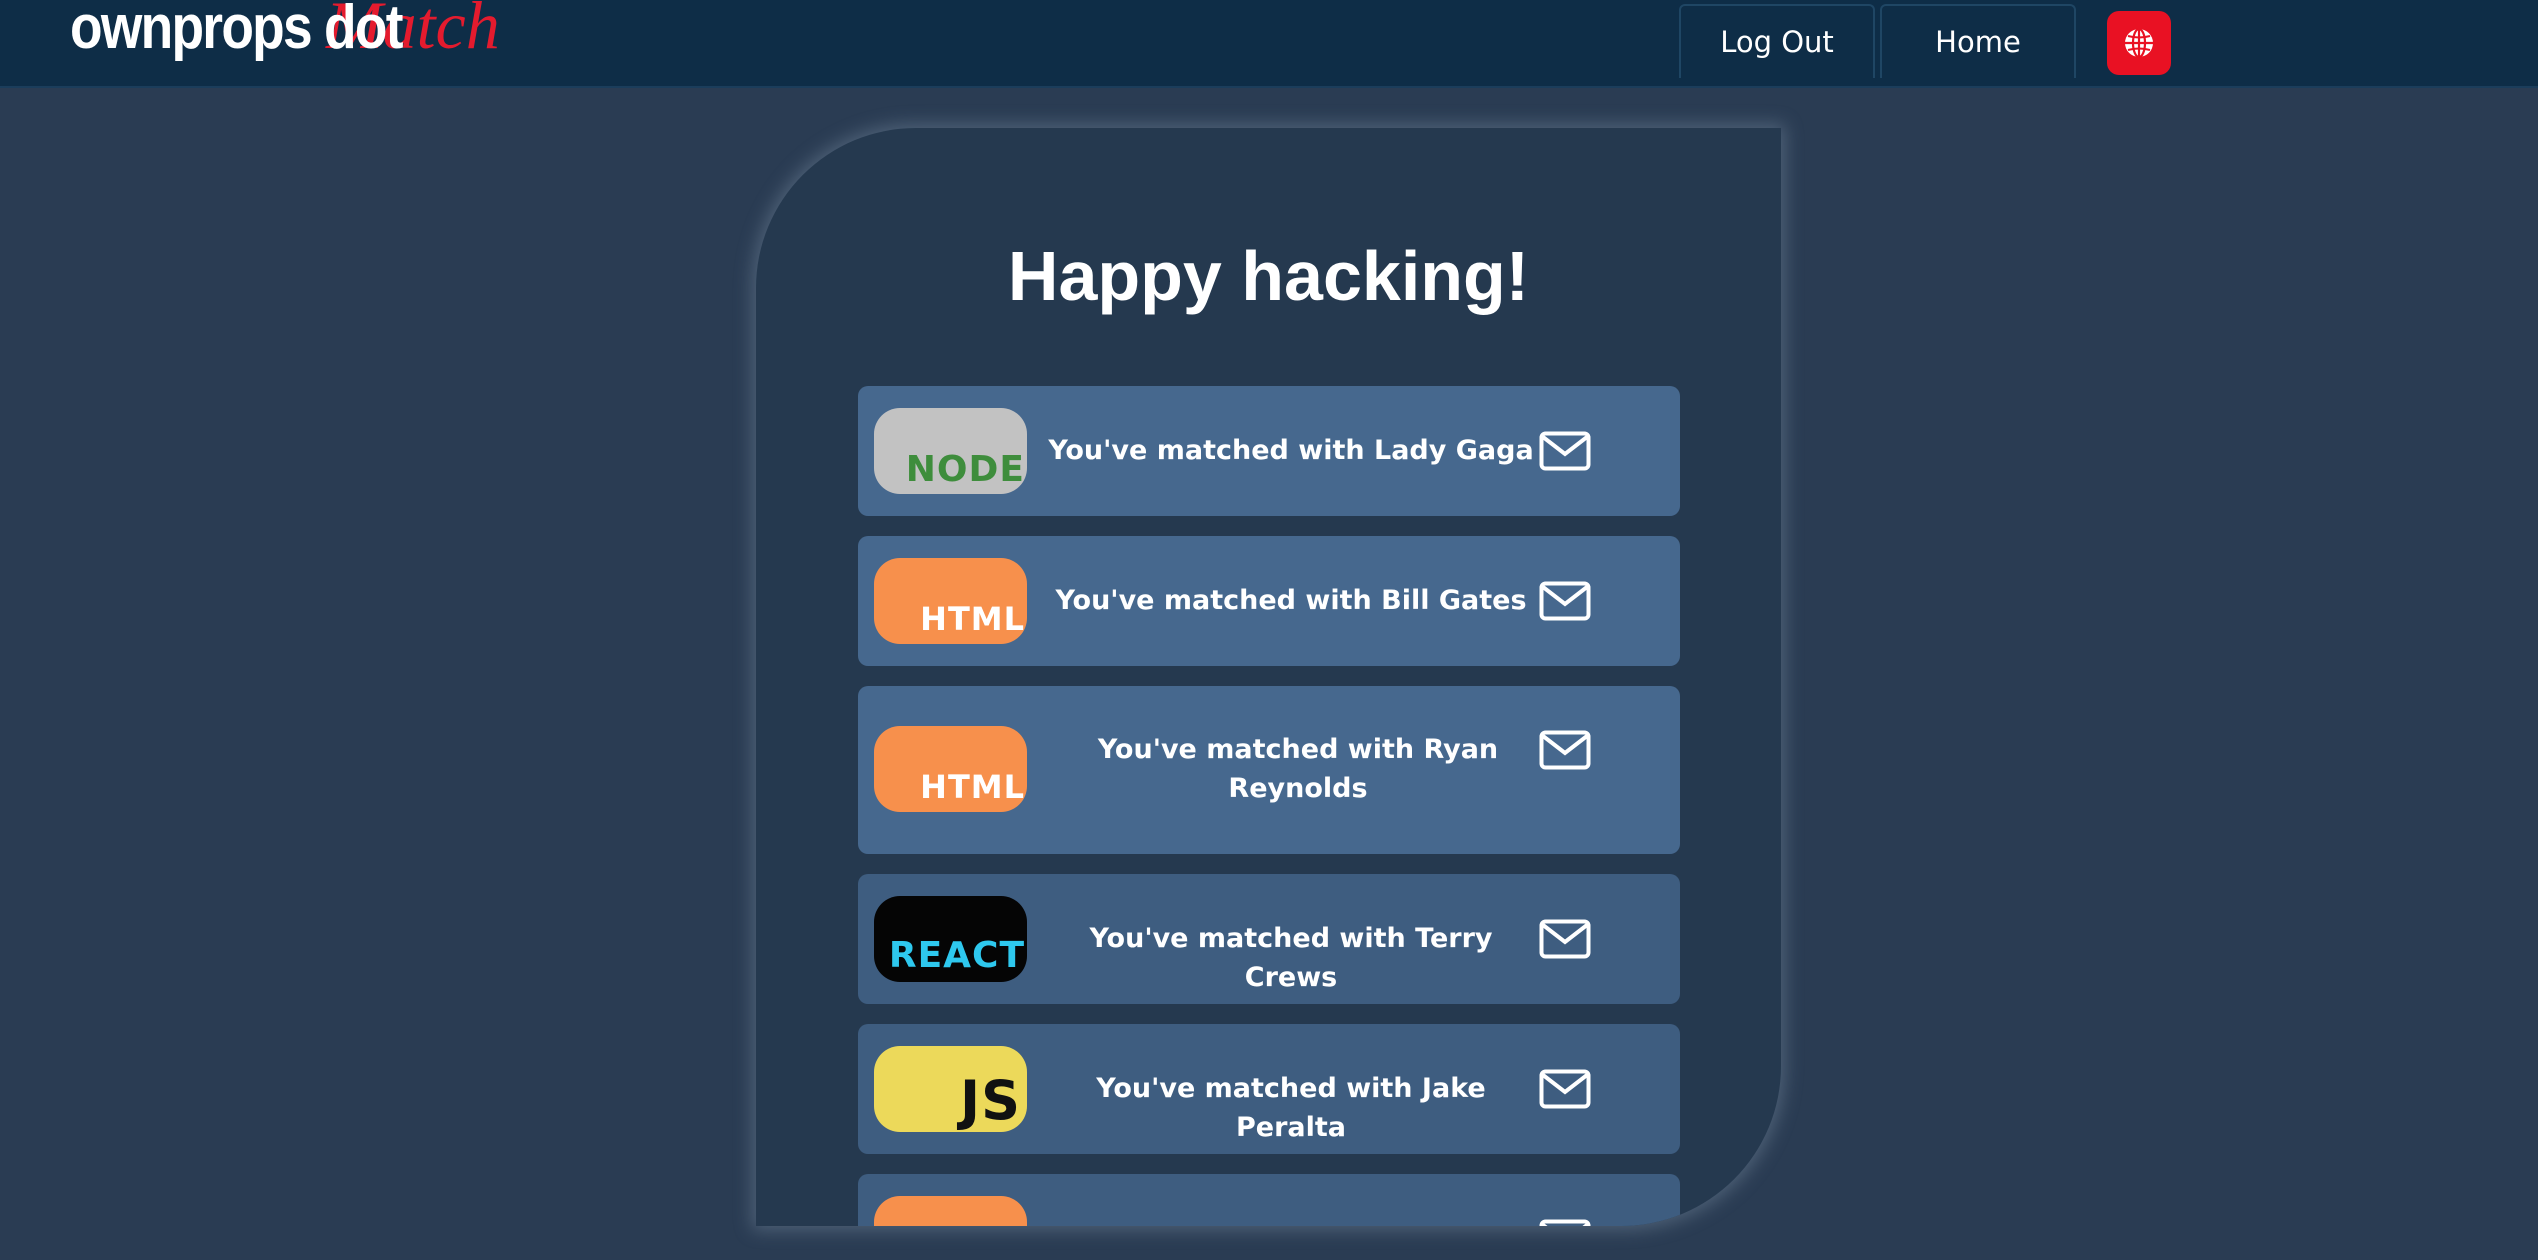 This screenshot has height=1260, width=2538. I want to click on logout-button: Log Out, so click(1777, 41).